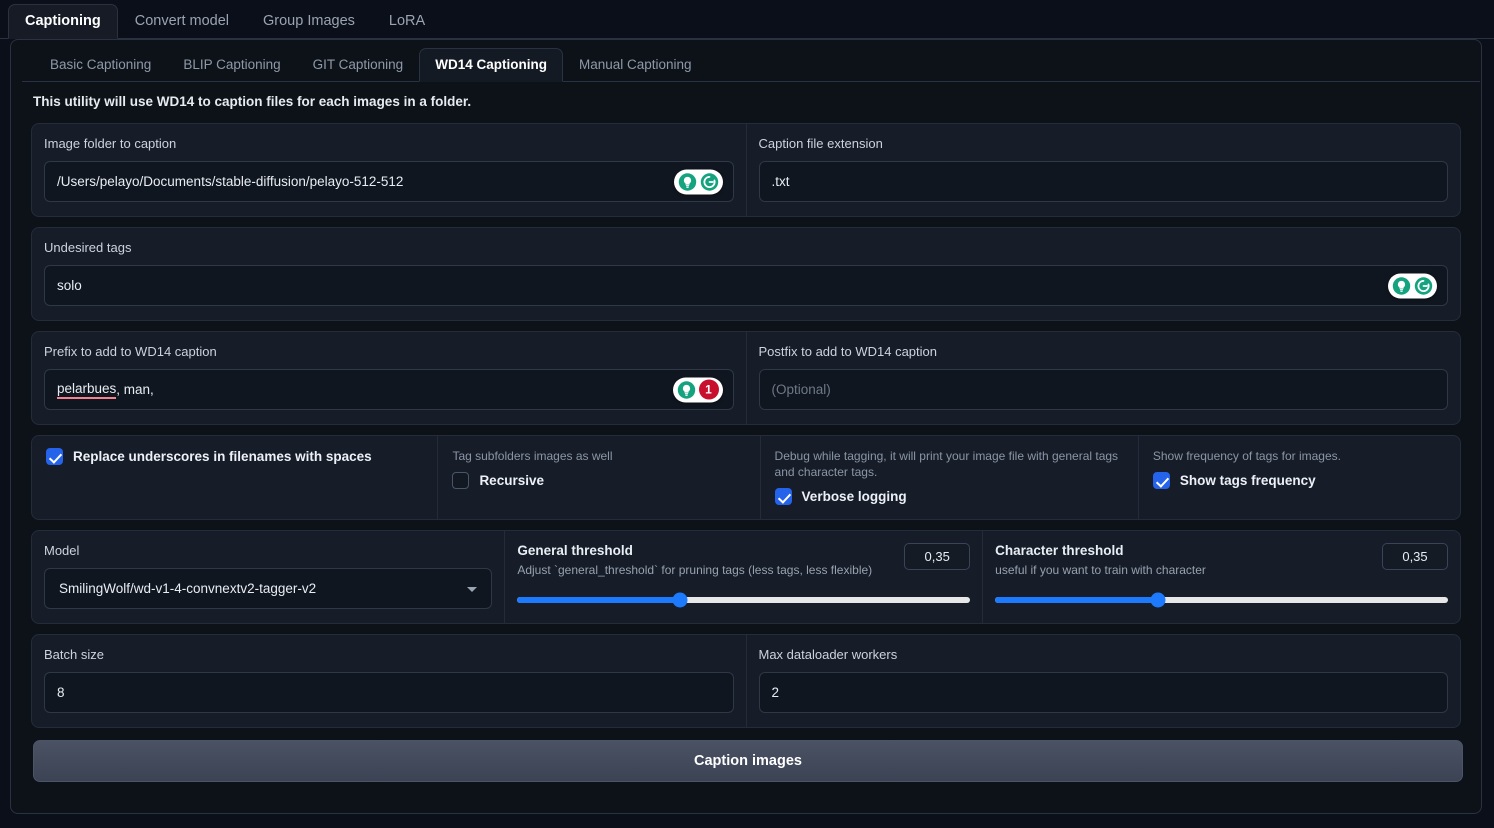 The width and height of the screenshot is (1494, 828). What do you see at coordinates (135, 389) in the screenshot?
I see `prefix-value-rest: , man,` at bounding box center [135, 389].